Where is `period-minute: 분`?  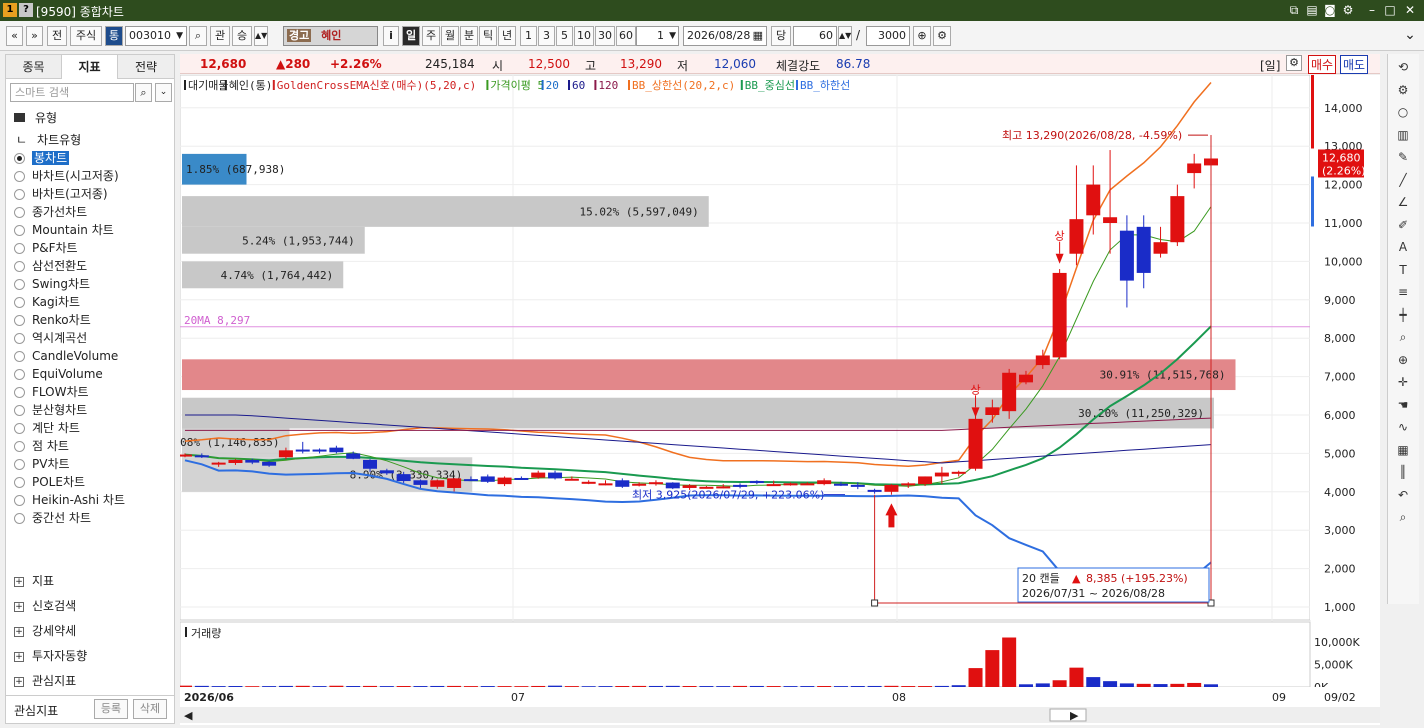 period-minute: 분 is located at coordinates (469, 36).